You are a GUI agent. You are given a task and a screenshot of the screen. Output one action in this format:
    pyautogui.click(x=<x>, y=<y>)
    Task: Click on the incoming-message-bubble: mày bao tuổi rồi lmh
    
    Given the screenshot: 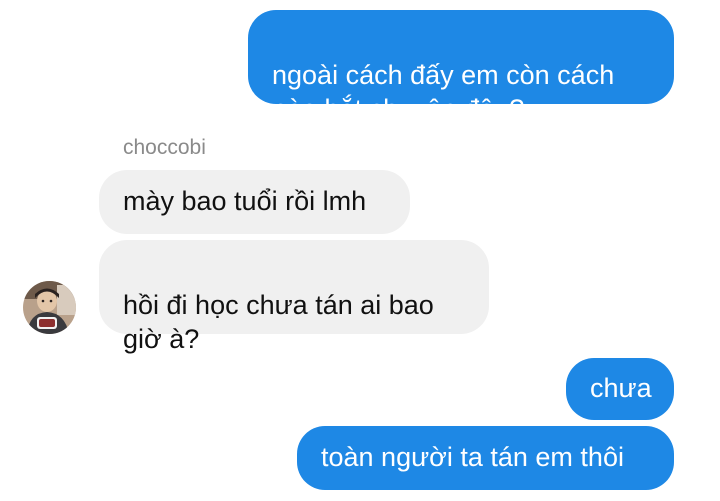 What is the action you would take?
    pyautogui.click(x=254, y=202)
    